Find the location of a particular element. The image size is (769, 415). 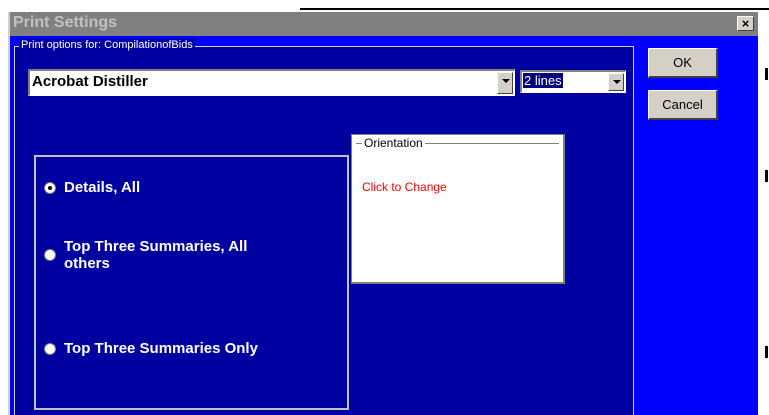

radio-top-three-all-others: Top Three Summaries, All others is located at coordinates (145, 255).